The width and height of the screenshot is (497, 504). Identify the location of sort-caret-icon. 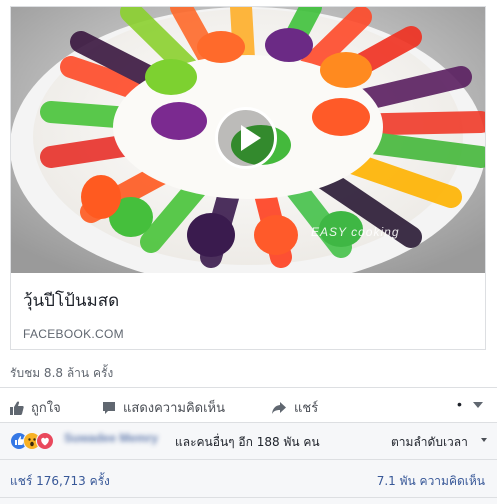
(484, 440).